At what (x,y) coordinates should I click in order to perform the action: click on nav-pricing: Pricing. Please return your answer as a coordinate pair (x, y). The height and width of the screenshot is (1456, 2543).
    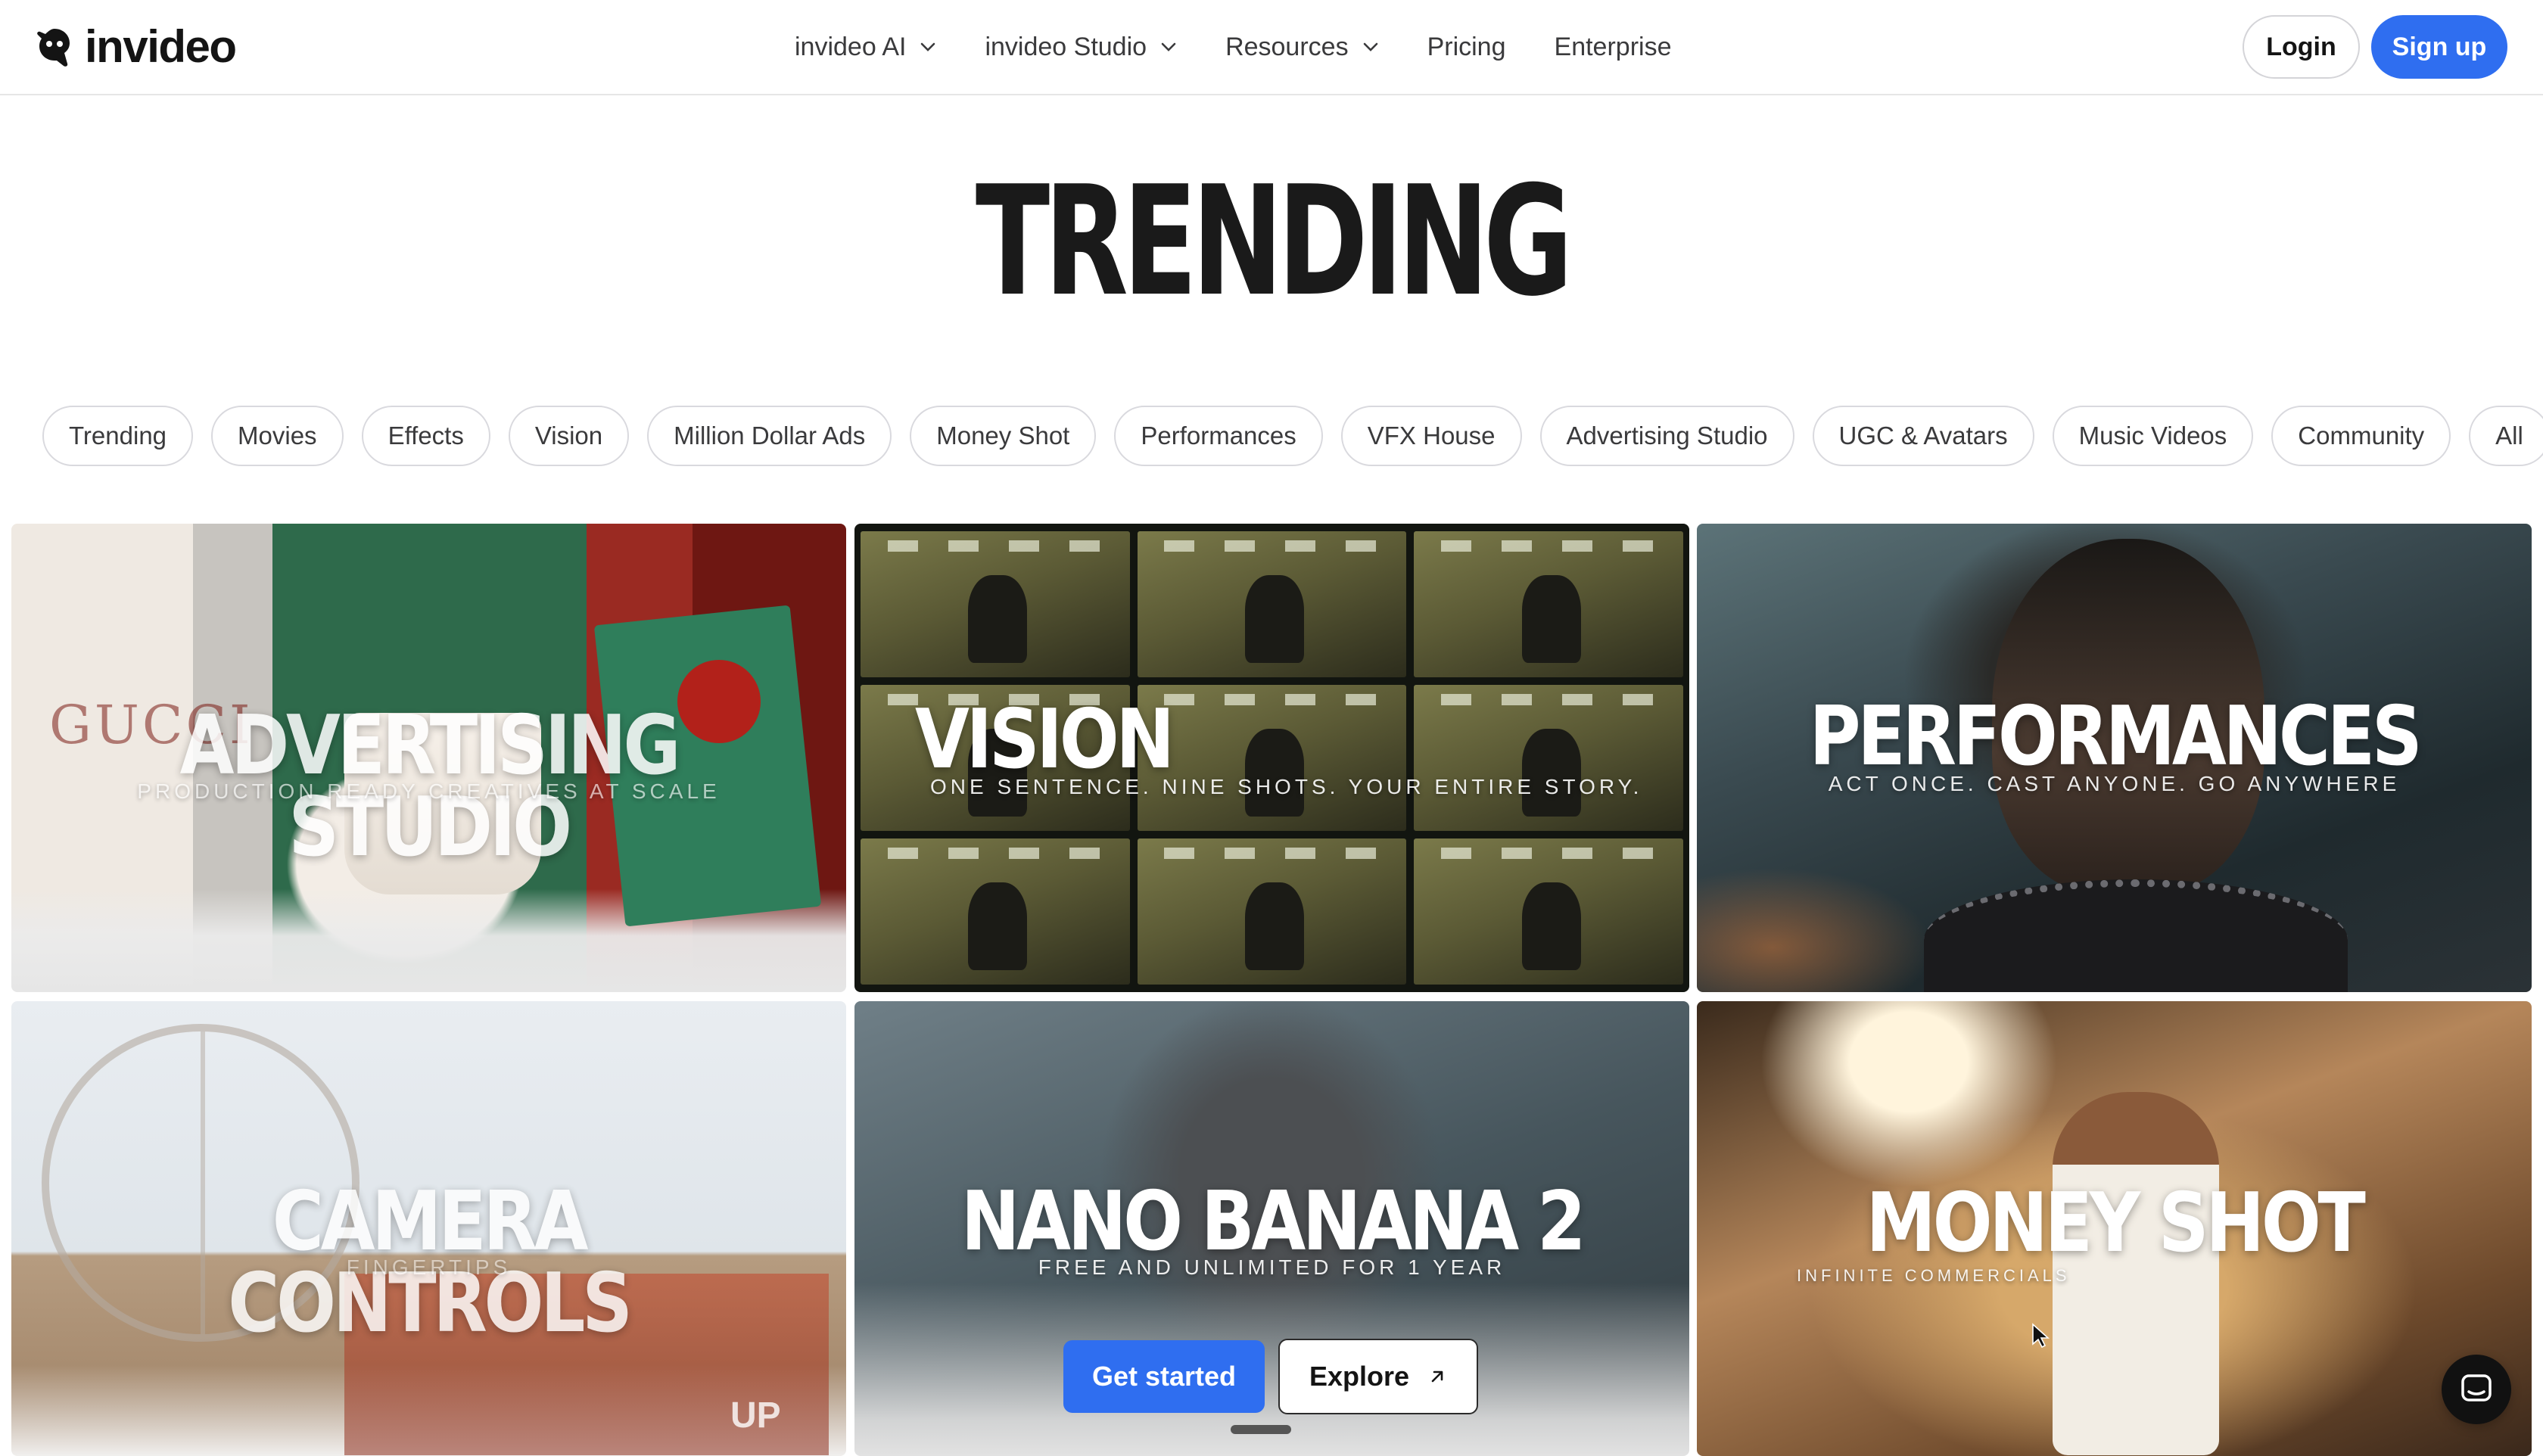
    Looking at the image, I should click on (1466, 47).